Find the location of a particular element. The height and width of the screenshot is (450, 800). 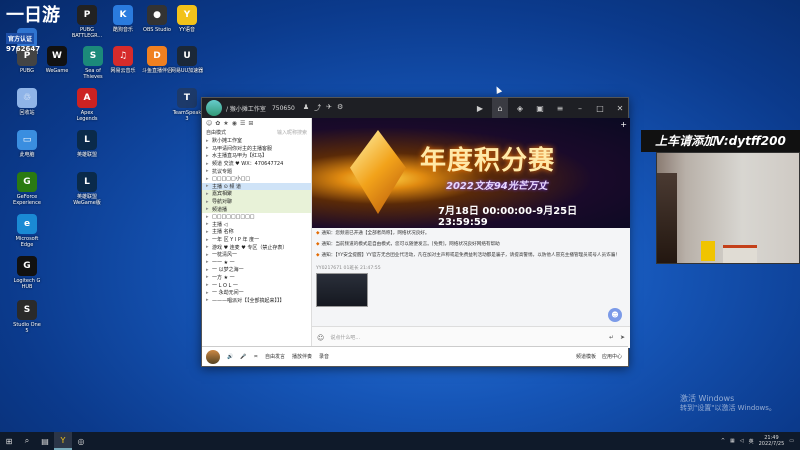

home-icon: ⌂ is located at coordinates (500, 108).